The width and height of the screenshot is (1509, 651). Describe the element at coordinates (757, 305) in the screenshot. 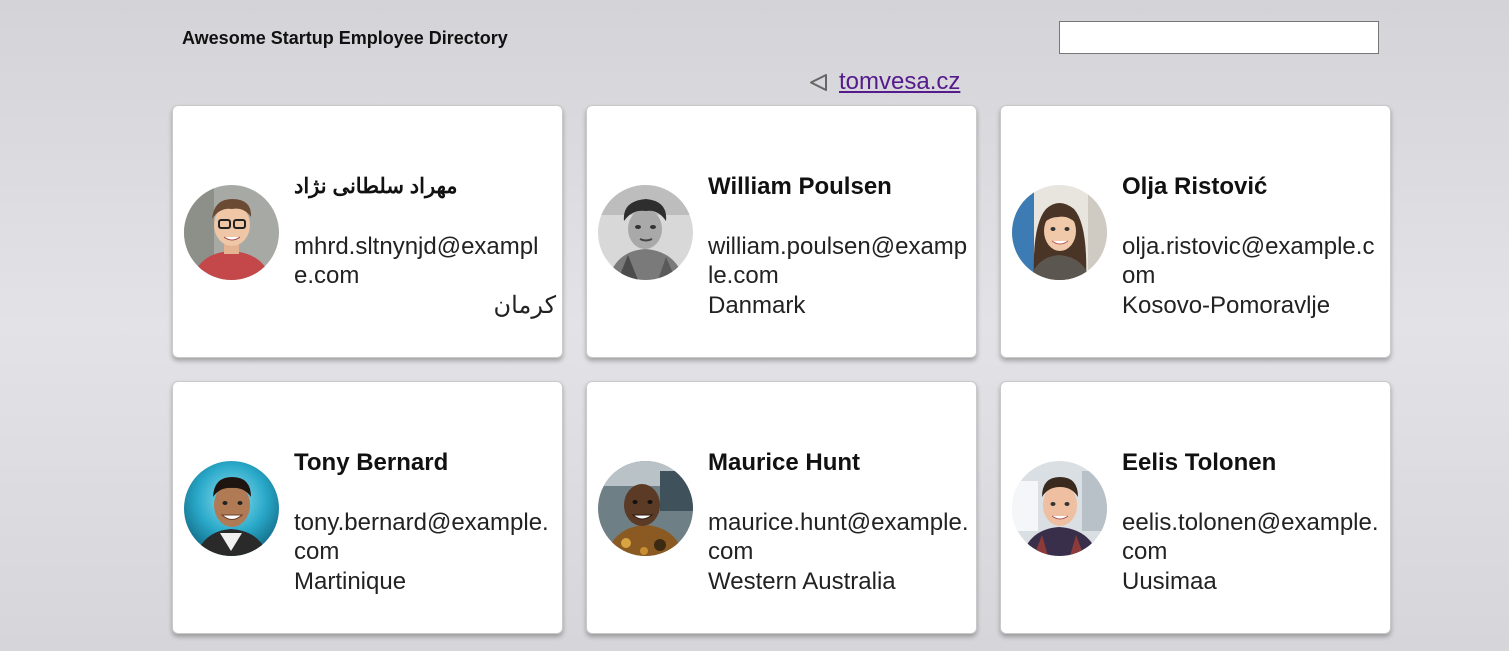

I see `employee-location: Danmark` at that location.